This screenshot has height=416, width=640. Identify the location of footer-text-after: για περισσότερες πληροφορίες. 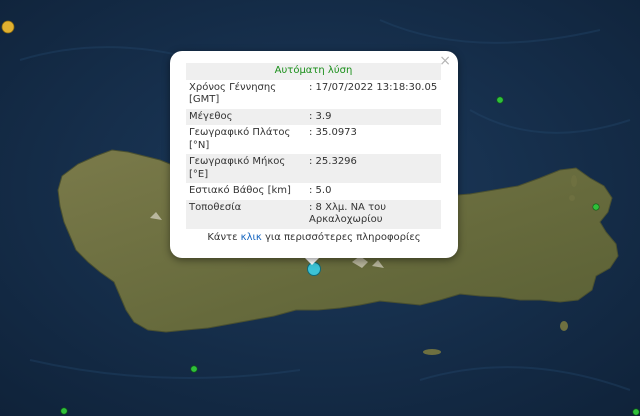
(342, 237).